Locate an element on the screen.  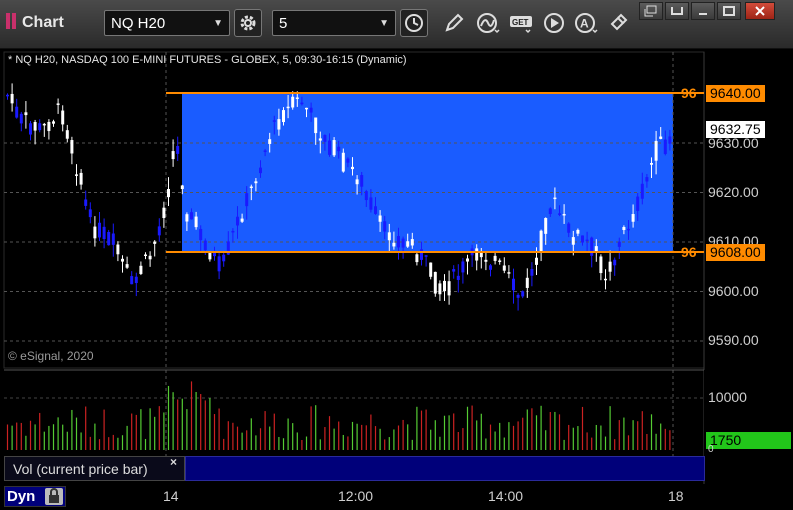
copyright-label: © eSignal, 2020 is located at coordinates (51, 356).